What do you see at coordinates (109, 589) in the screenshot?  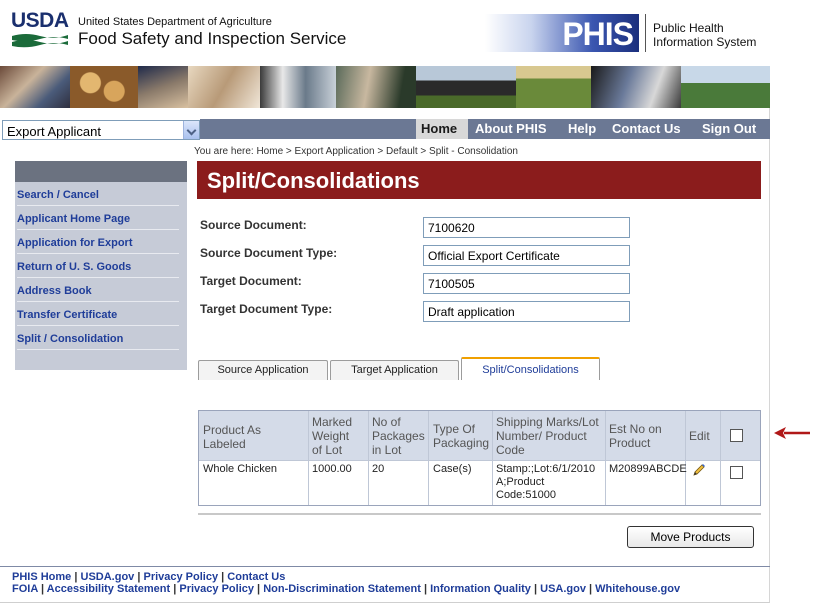 I see `footer-link-accessibility: Accessibility Statement` at bounding box center [109, 589].